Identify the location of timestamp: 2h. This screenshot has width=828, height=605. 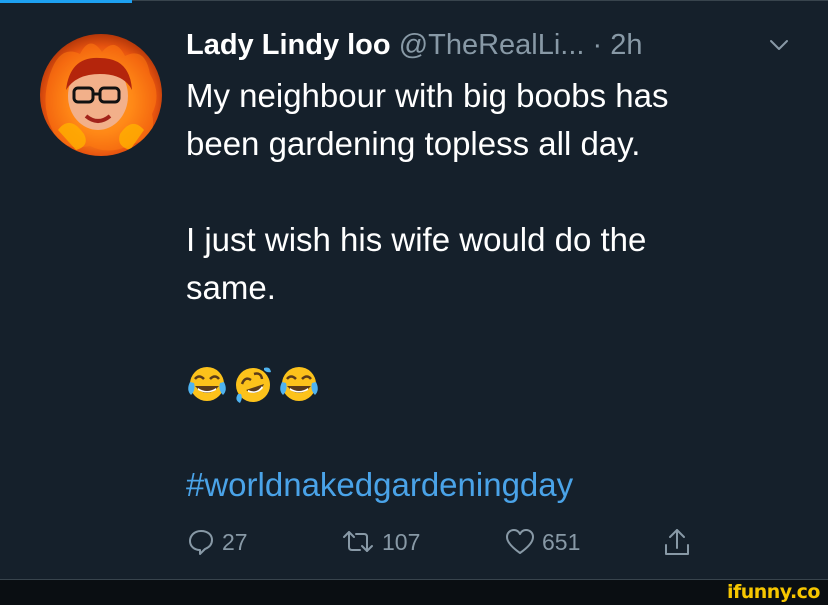
(626, 45).